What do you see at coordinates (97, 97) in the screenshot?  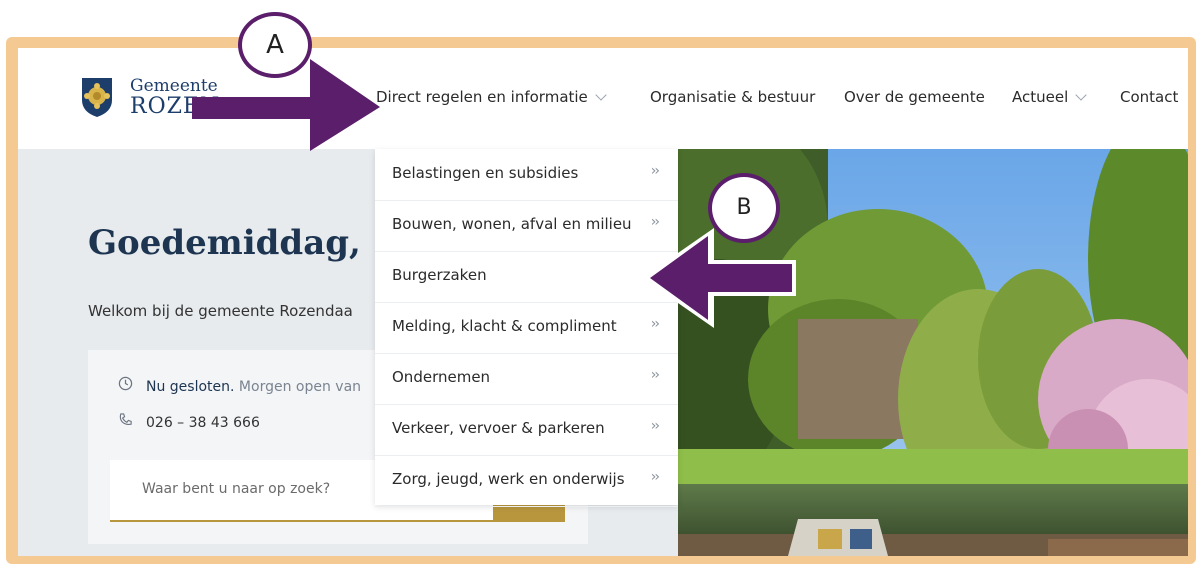 I see `coat-of-arms-logo` at bounding box center [97, 97].